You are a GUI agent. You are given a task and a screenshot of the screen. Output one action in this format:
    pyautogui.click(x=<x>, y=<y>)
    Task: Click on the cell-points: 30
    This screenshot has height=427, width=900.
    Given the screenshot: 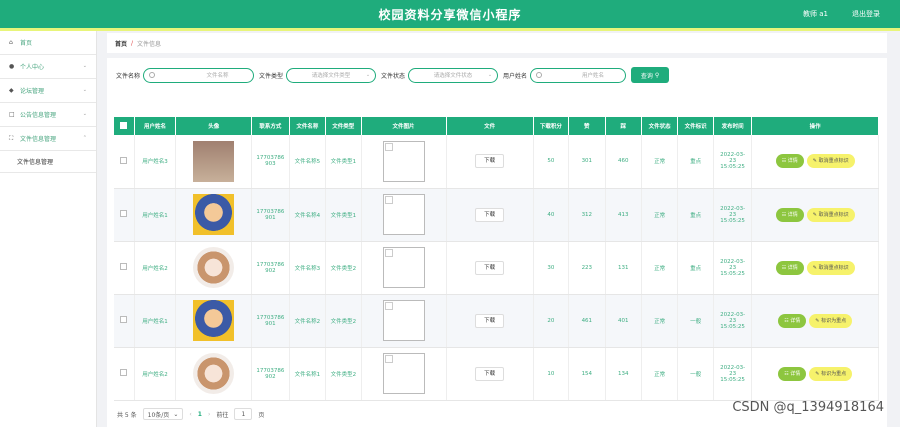 What is the action you would take?
    pyautogui.click(x=551, y=268)
    